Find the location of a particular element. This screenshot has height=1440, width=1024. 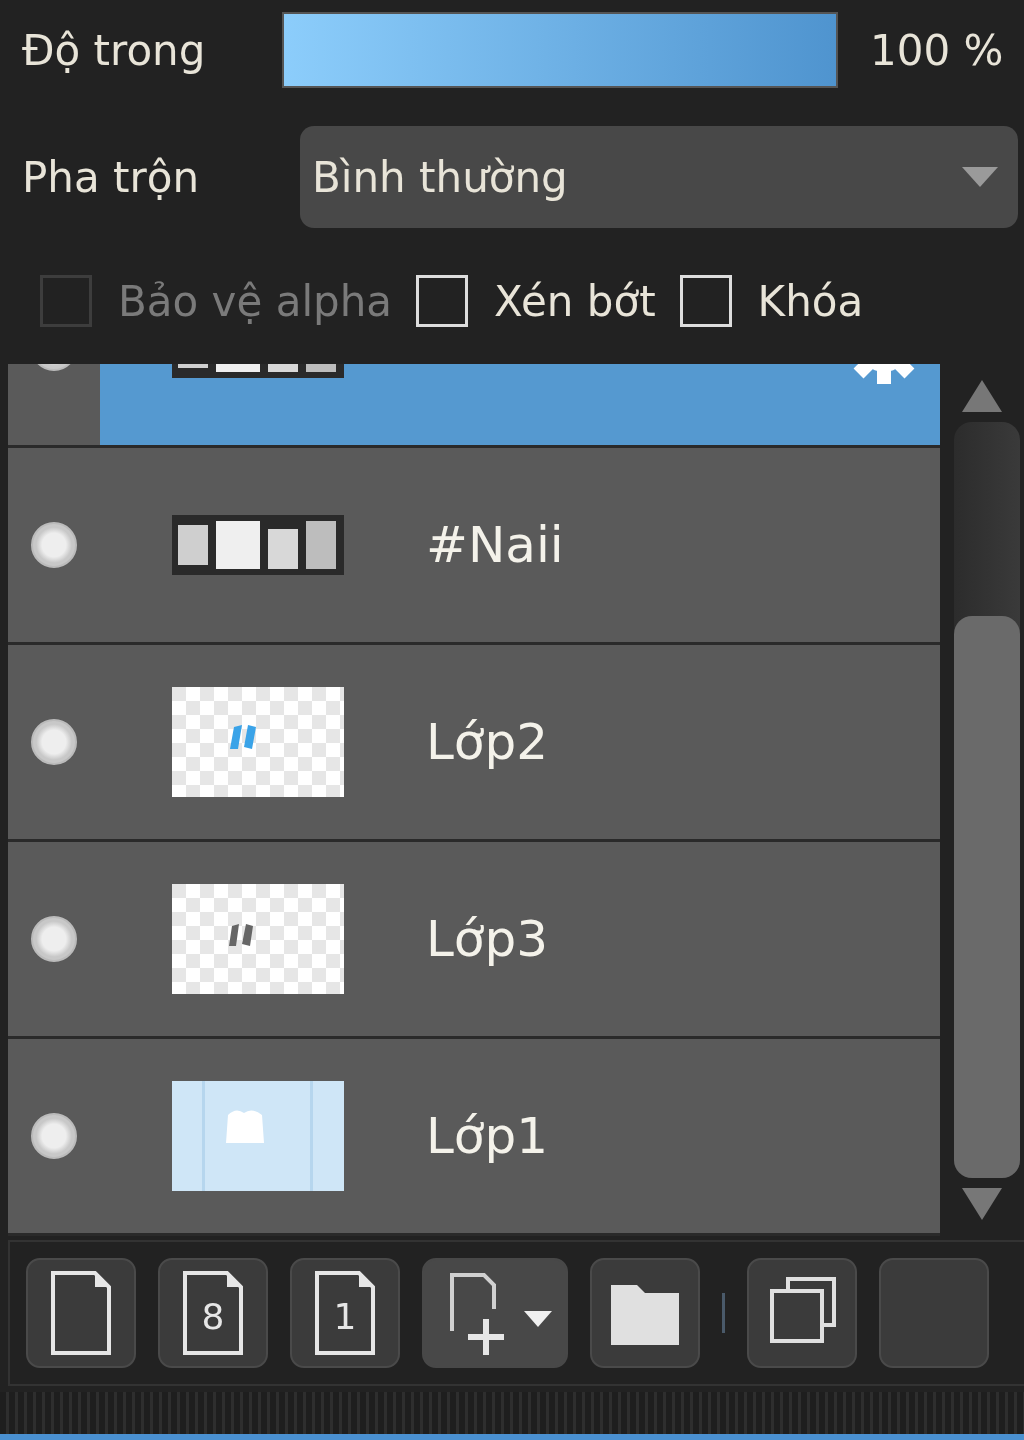

blend-mode-dropdown: Bình thường is located at coordinates (659, 177).